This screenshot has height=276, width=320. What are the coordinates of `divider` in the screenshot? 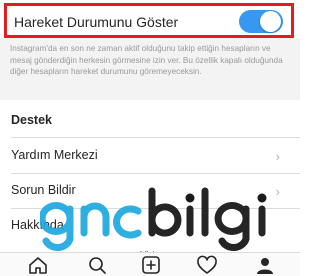 It's located at (155, 137).